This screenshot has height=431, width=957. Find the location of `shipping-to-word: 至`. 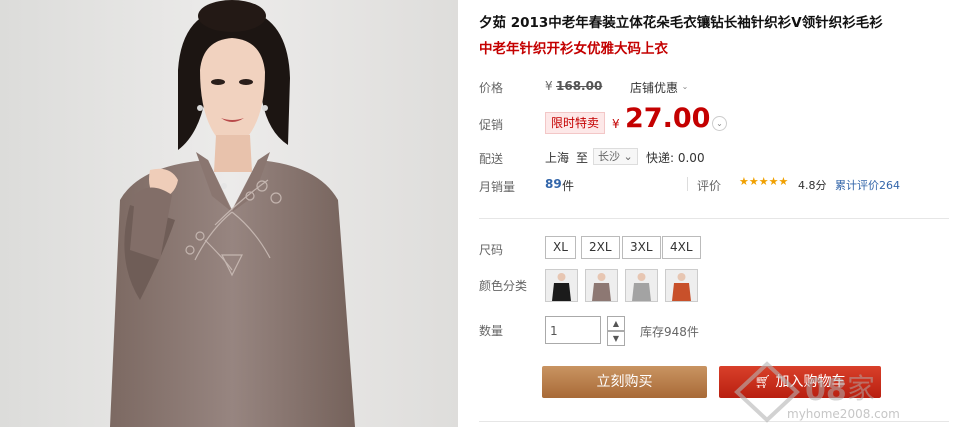

shipping-to-word: 至 is located at coordinates (582, 158).